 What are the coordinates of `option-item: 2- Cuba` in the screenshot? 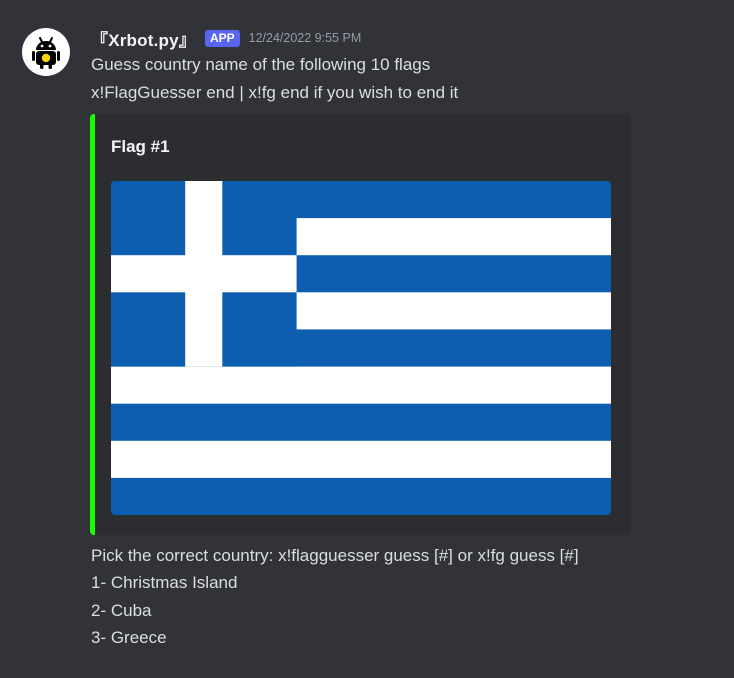 It's located at (121, 610).